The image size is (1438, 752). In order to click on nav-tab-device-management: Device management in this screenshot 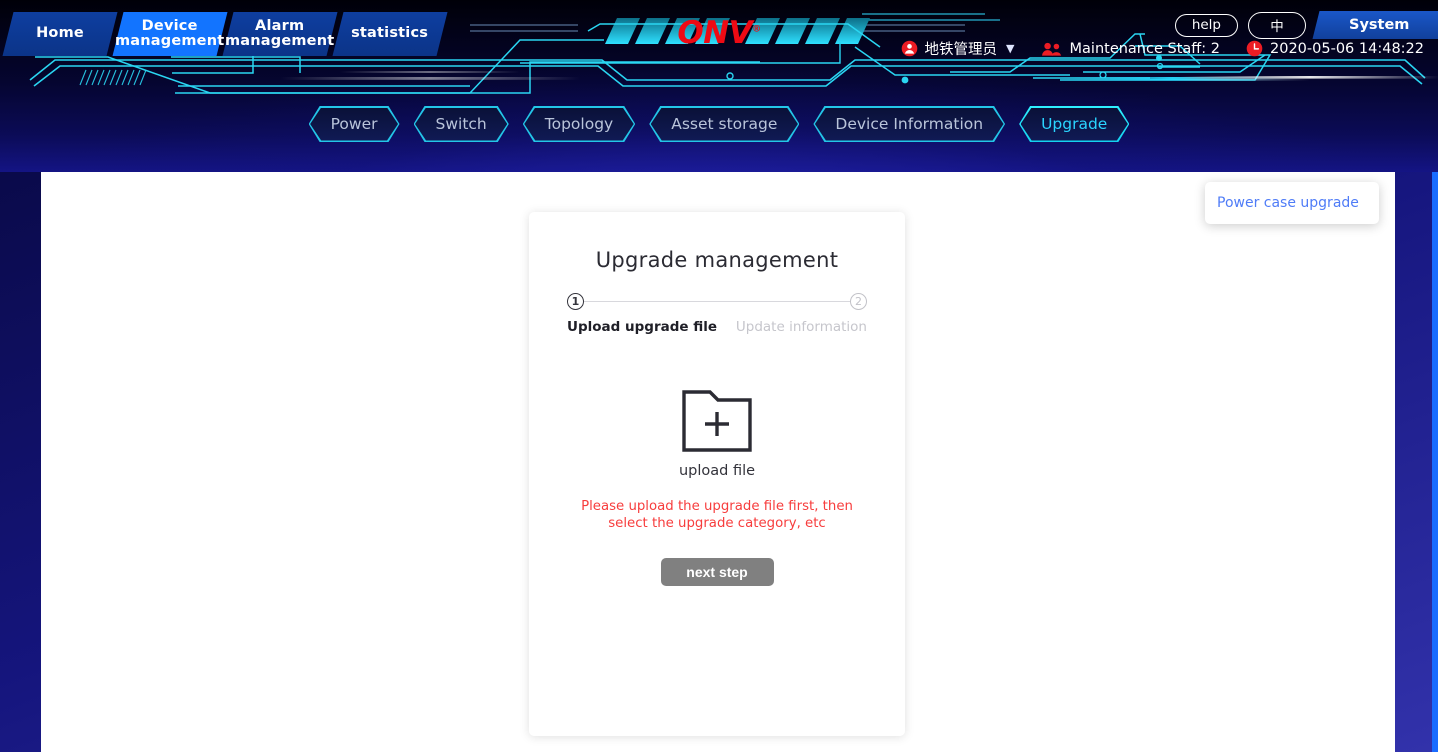, I will do `click(170, 34)`.